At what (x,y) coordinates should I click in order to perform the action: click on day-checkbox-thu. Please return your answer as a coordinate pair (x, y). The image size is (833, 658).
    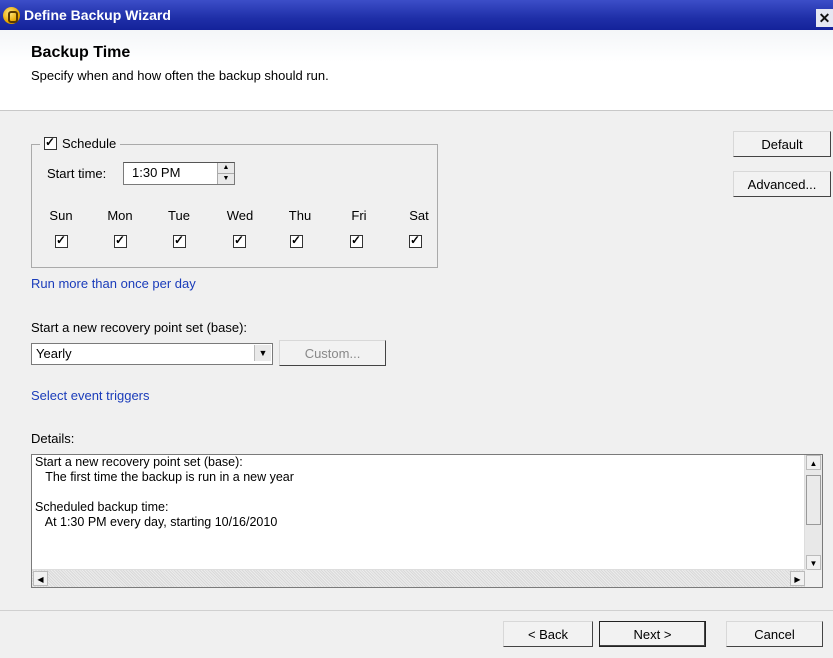
    Looking at the image, I should click on (296, 240).